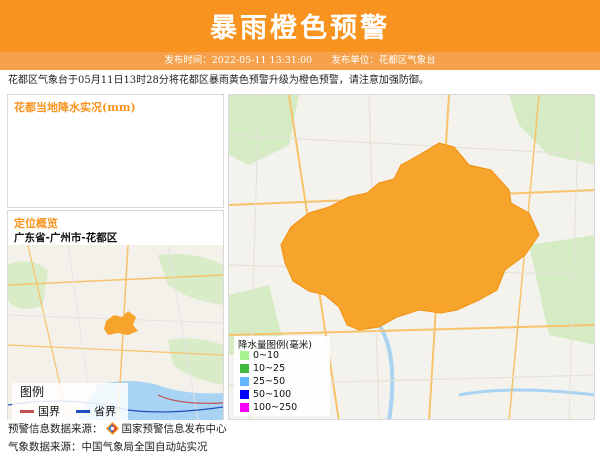  Describe the element at coordinates (275, 345) in the screenshot. I see `rainfall-legend-title: 降水量图例(毫米)` at that location.